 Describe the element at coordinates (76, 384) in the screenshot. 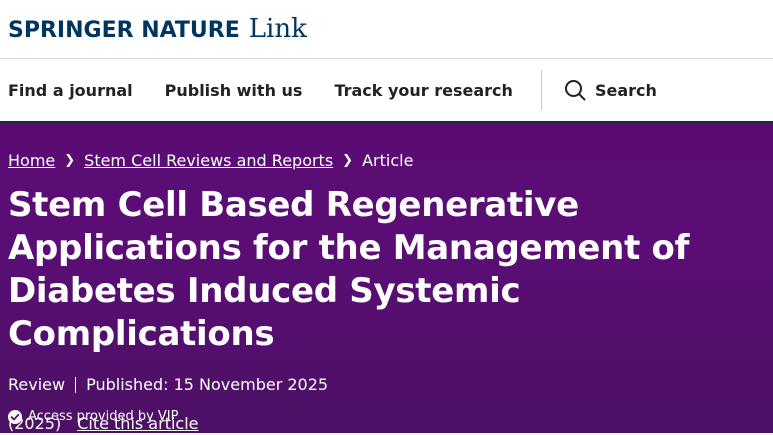

I see `meta-divider` at that location.